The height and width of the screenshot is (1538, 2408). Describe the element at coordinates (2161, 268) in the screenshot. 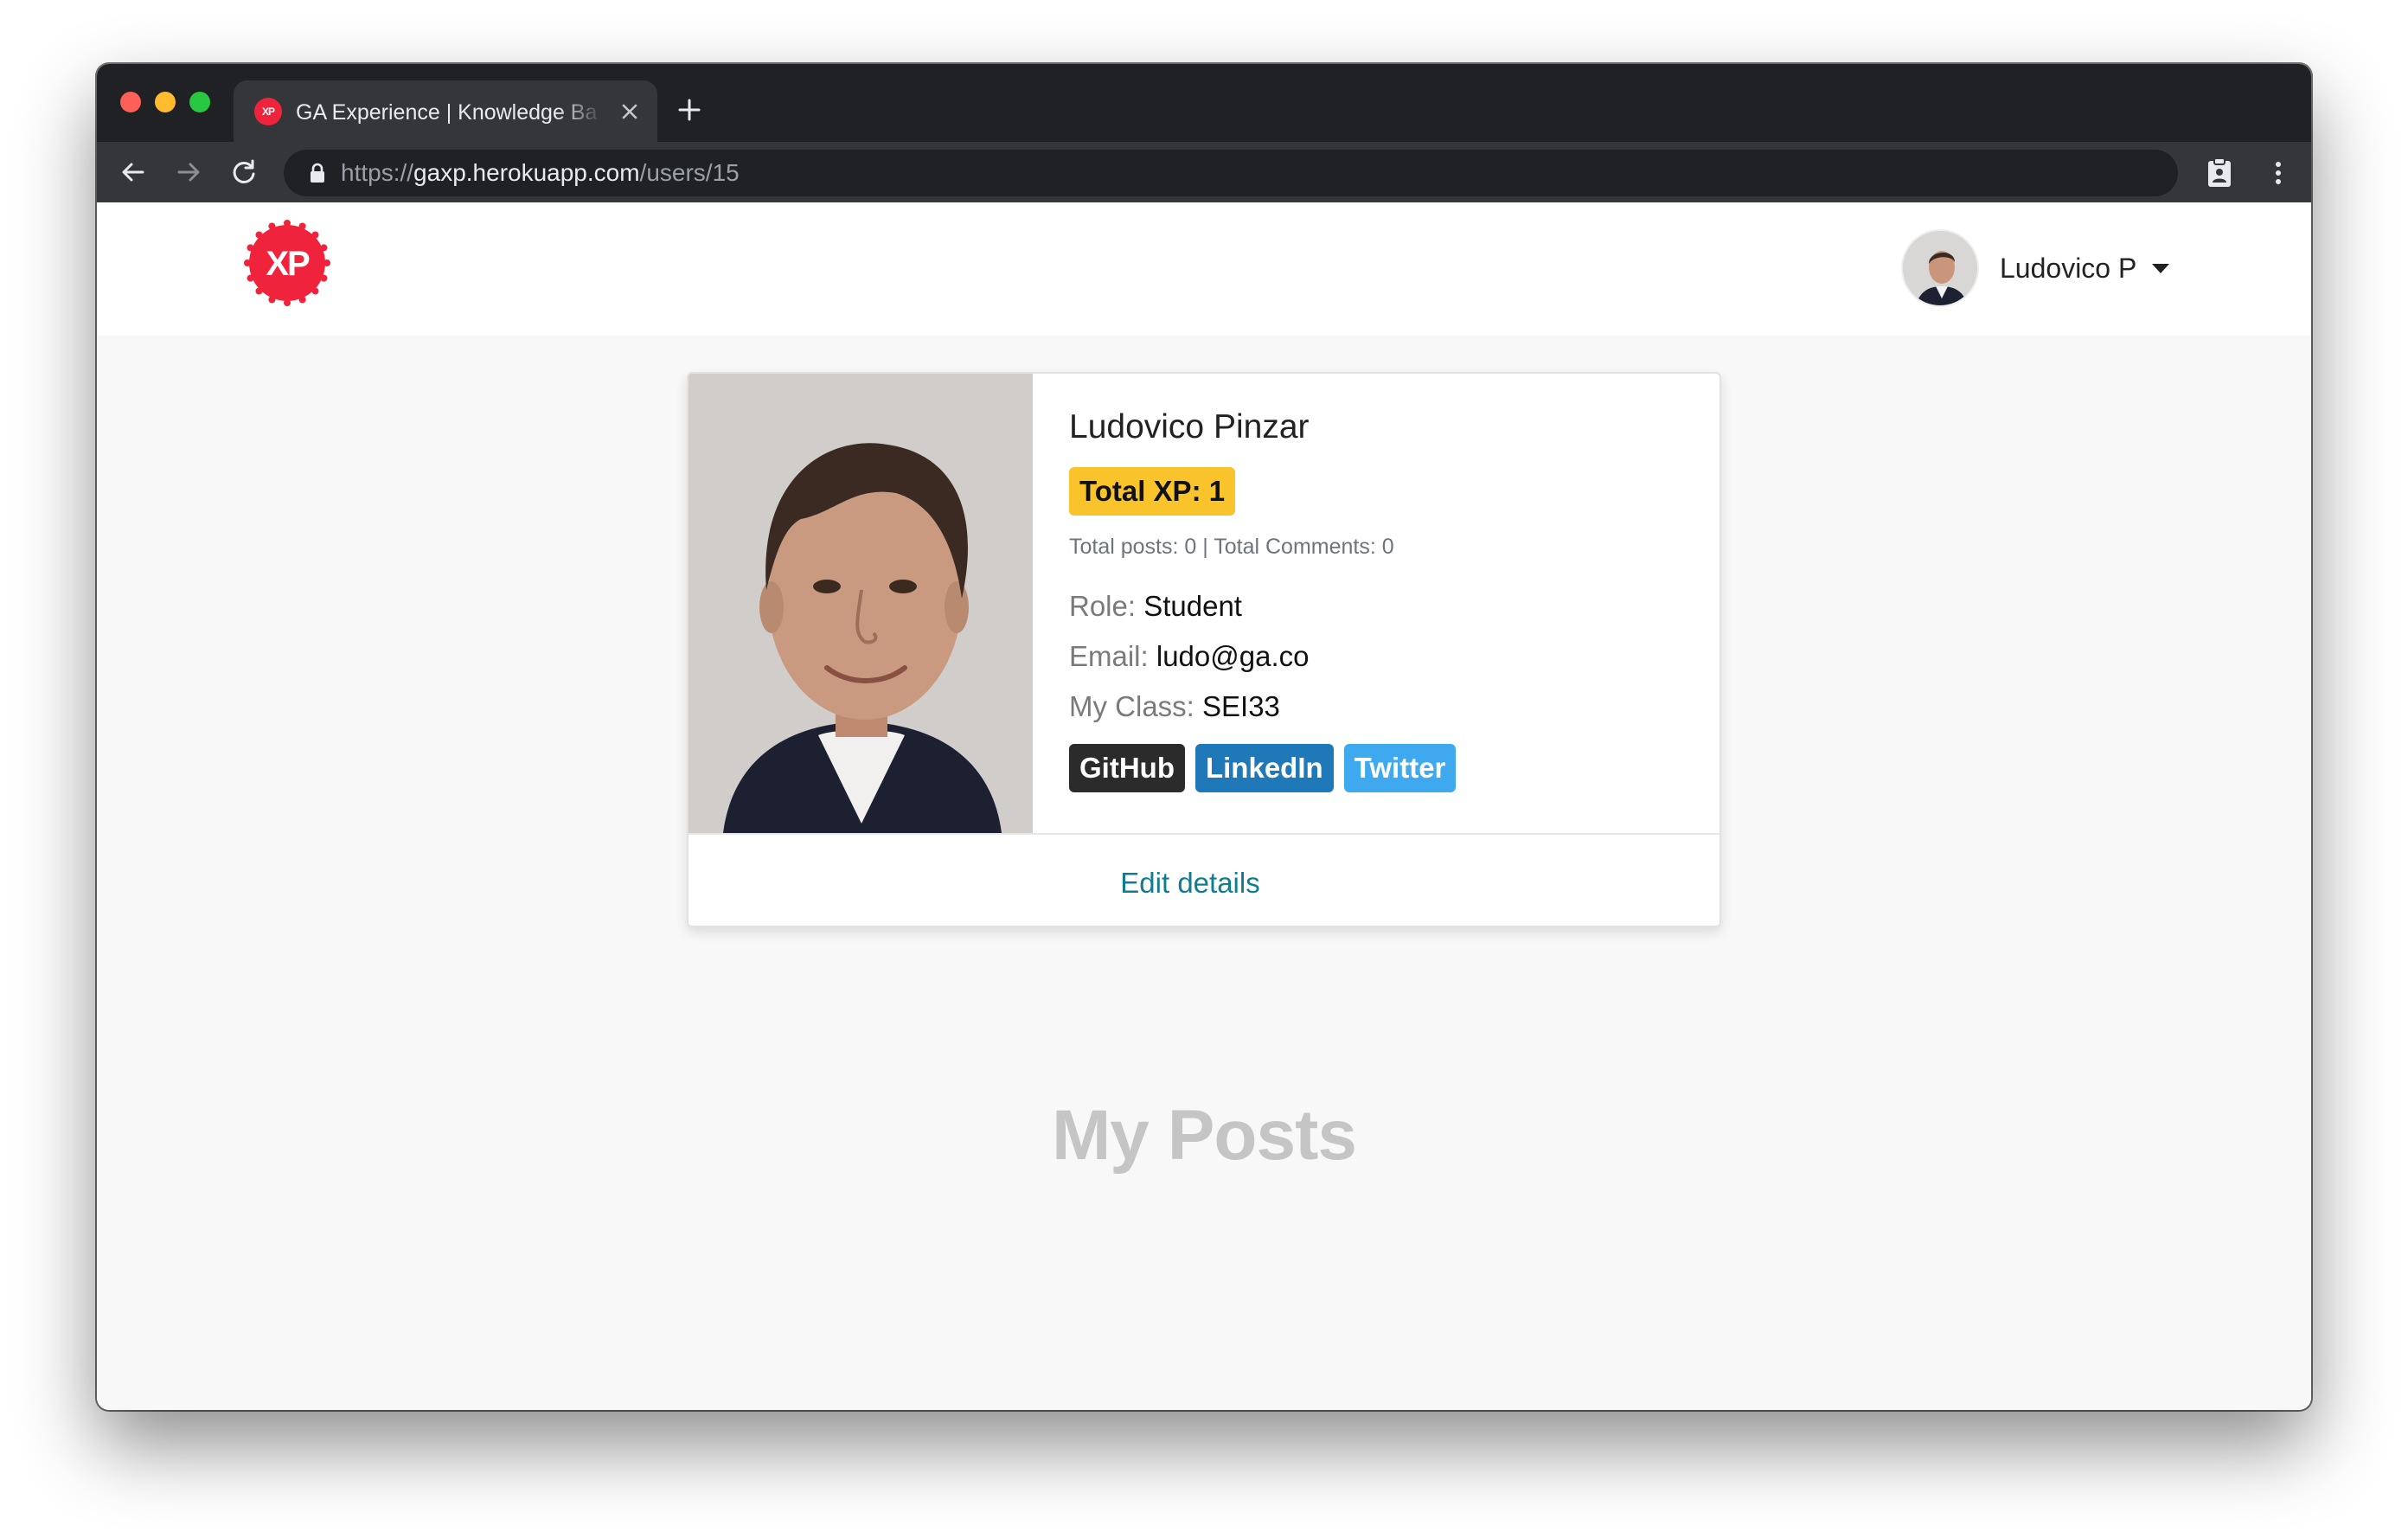

I see `caret-down-icon` at that location.